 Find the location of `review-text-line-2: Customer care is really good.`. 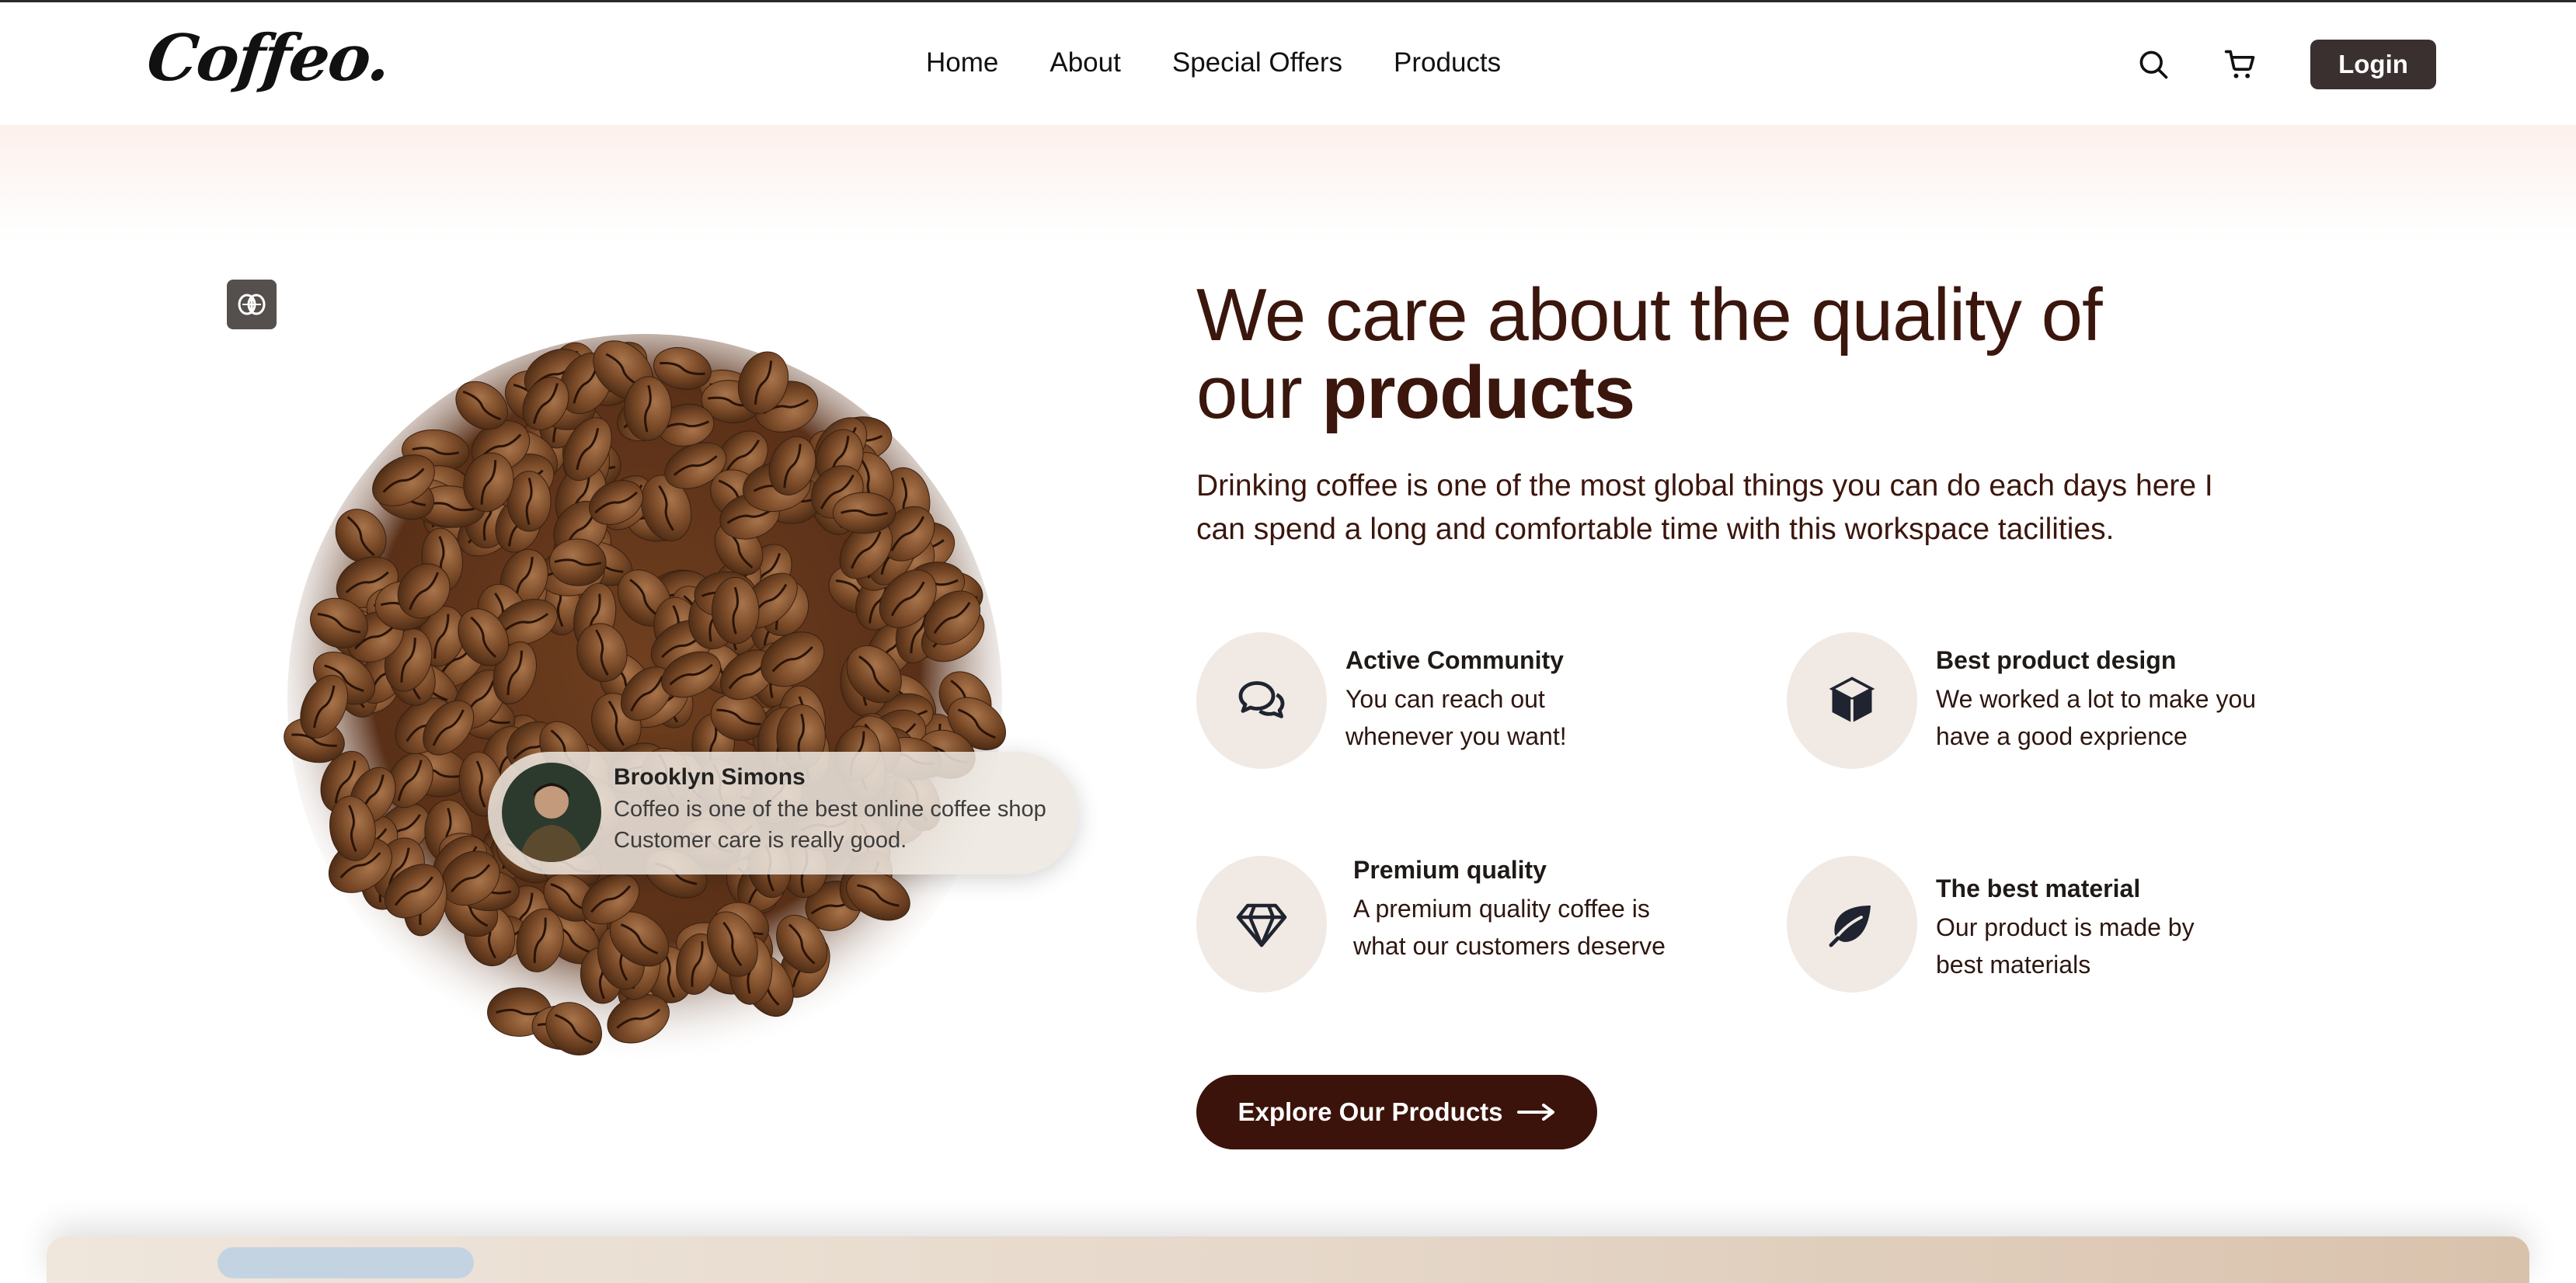

review-text-line-2: Customer care is really good. is located at coordinates (760, 840).